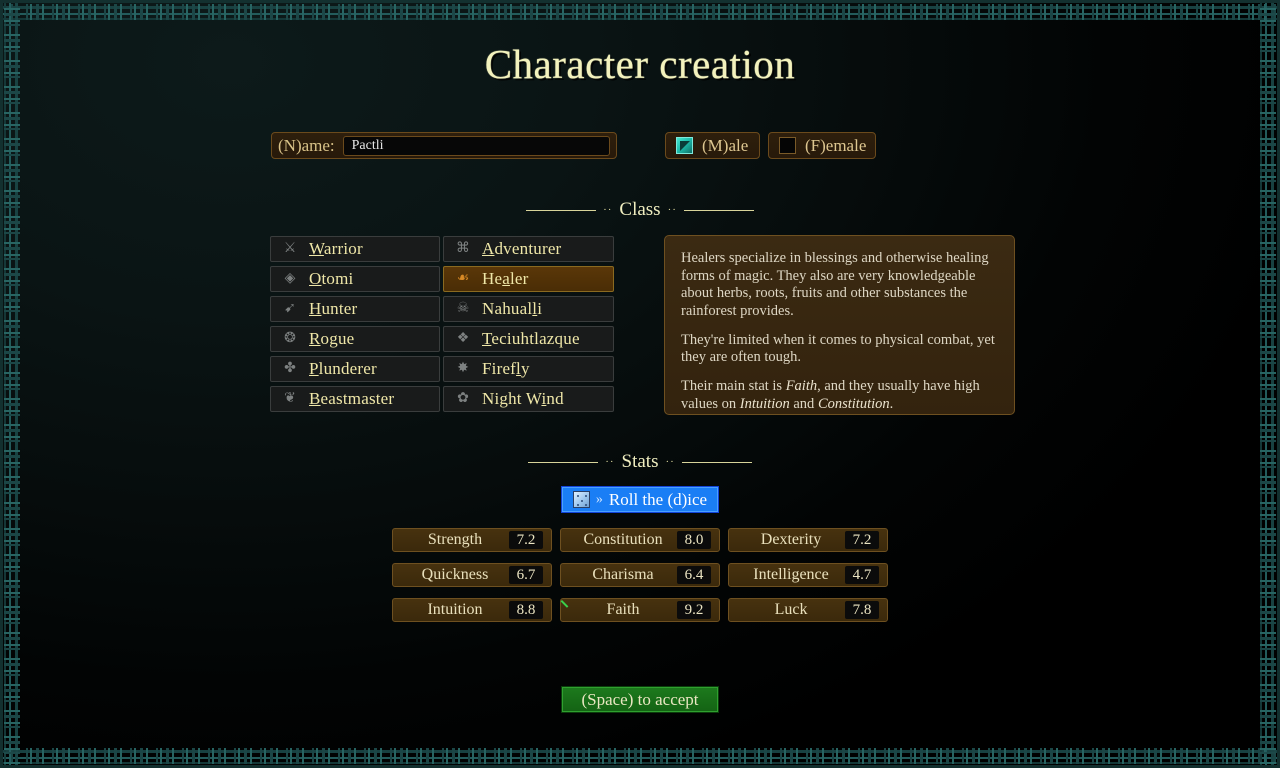 The height and width of the screenshot is (768, 1280). What do you see at coordinates (853, 403) in the screenshot?
I see `secondary-stat-2: Constitution` at bounding box center [853, 403].